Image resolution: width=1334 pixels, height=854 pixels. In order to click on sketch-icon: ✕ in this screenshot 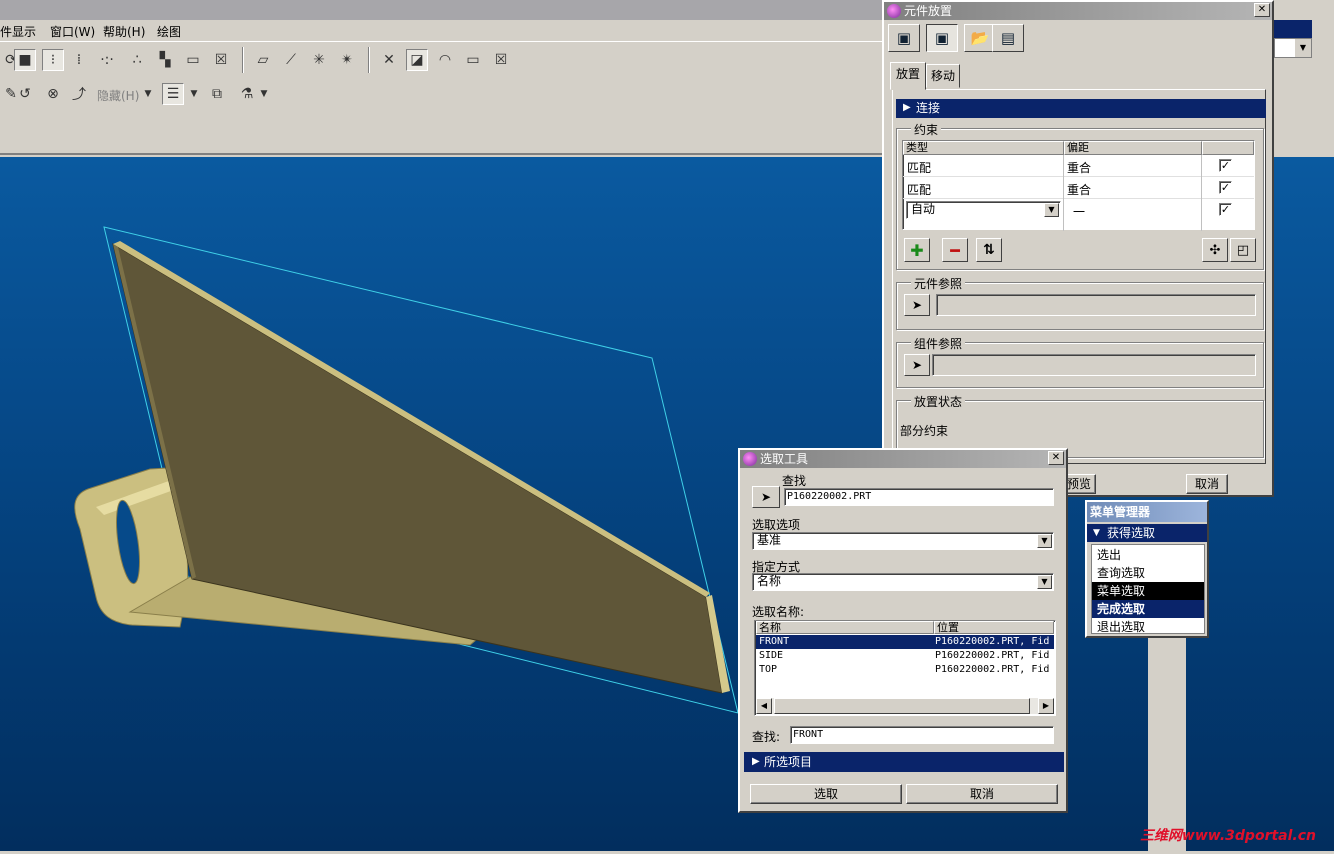, I will do `click(389, 60)`.